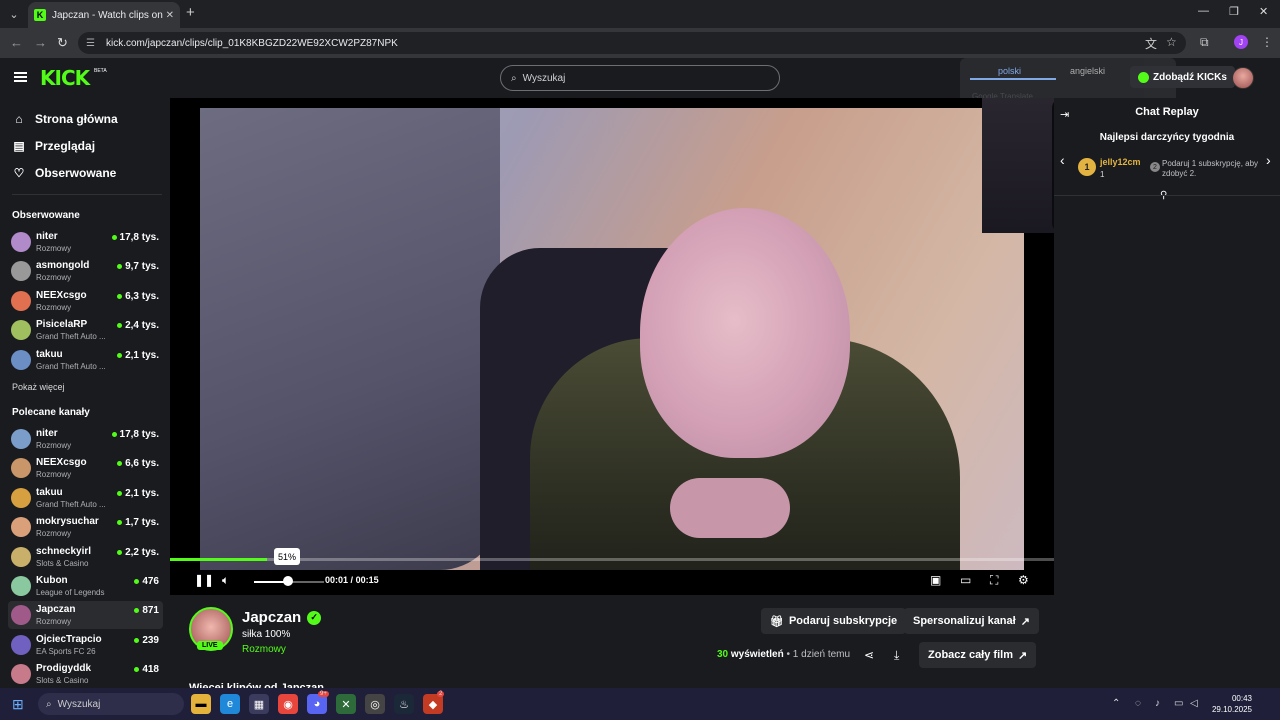  What do you see at coordinates (104, 15) in the screenshot?
I see `browser-tab: K Japczan - Watch clips on Kick ✕` at bounding box center [104, 15].